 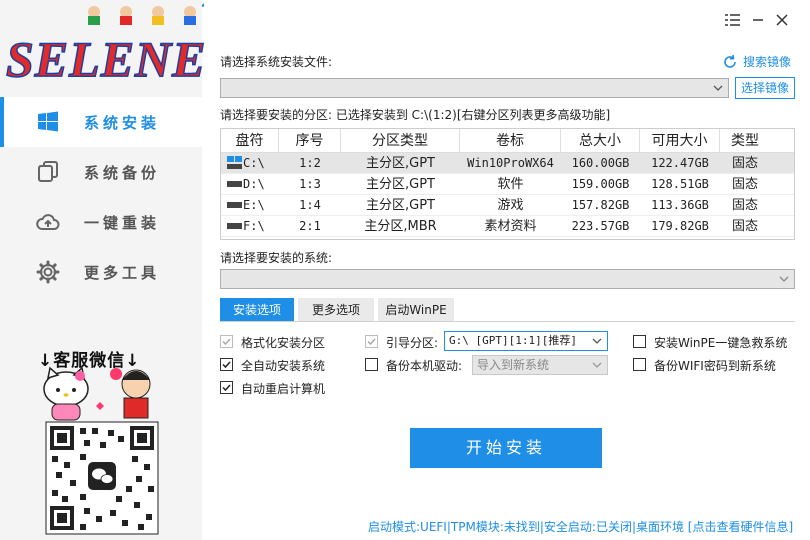 I want to click on backup-wifi-label: 备份WIFI密码到新系统, so click(x=715, y=366).